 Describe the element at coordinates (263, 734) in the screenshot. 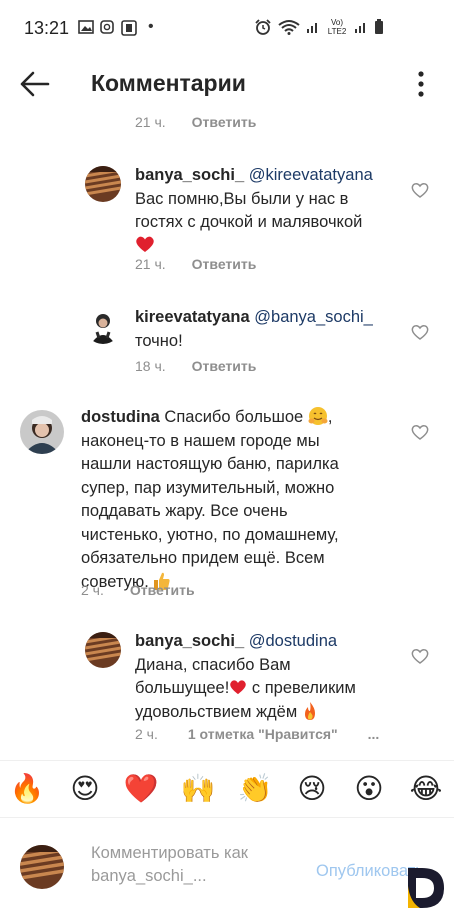

I see `likes-count-link: 1 отметка "Нравится"` at that location.